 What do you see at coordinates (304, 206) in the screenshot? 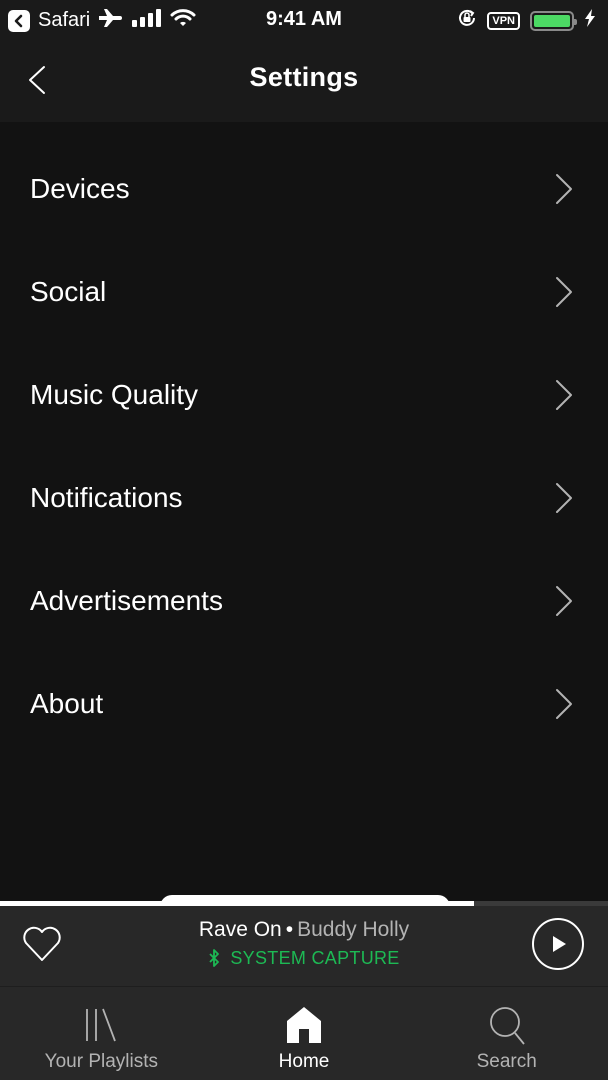
I see `menu-item-devices: Devices` at bounding box center [304, 206].